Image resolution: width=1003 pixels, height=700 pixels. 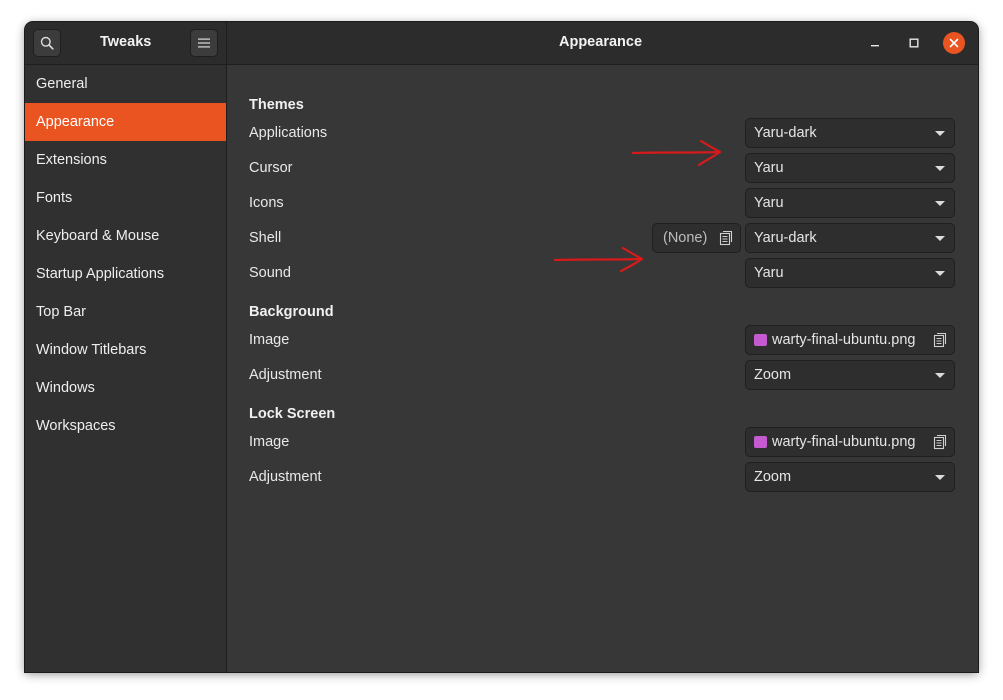 What do you see at coordinates (269, 442) in the screenshot?
I see `lock-screen-image-label: Image` at bounding box center [269, 442].